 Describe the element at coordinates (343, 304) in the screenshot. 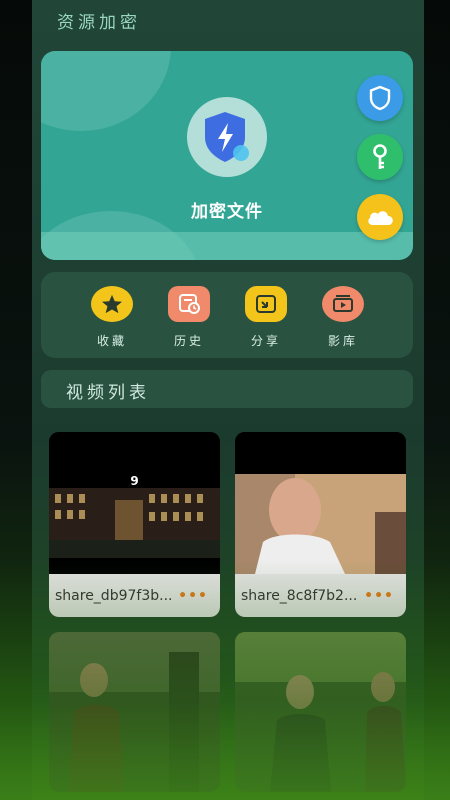

I see `film-library-icon` at that location.